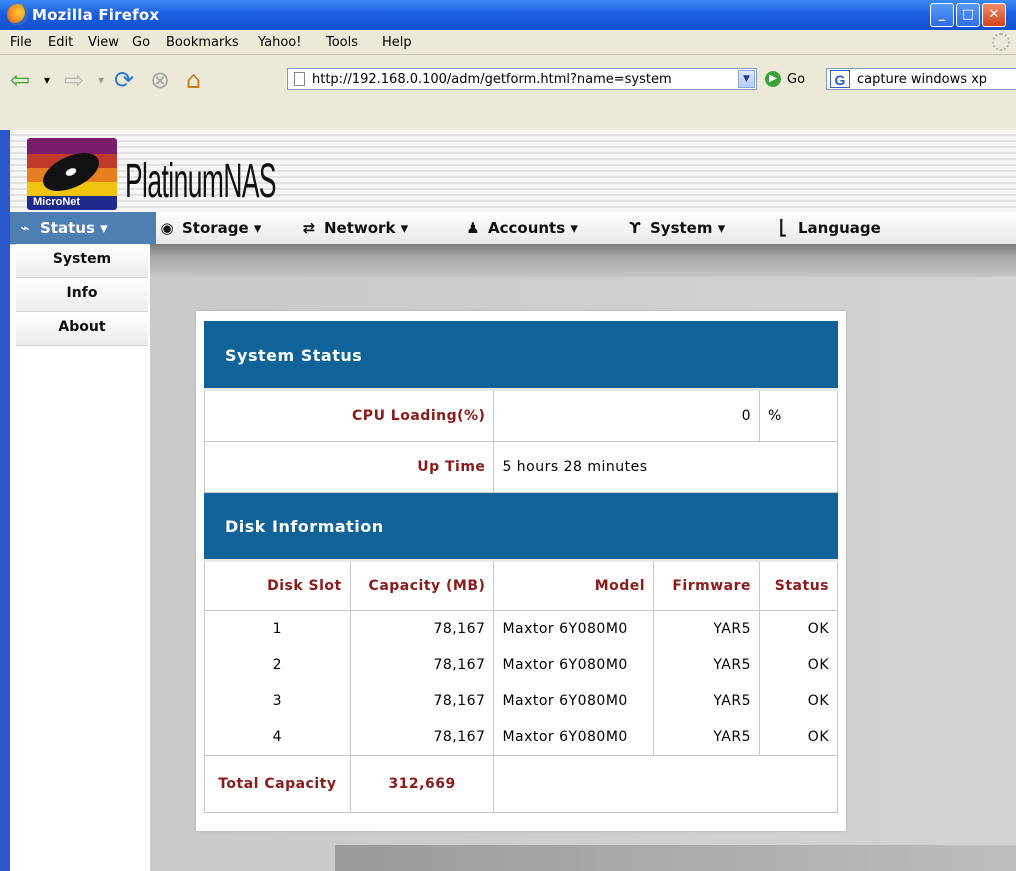 The width and height of the screenshot is (1016, 871). I want to click on subheader-bar, so click(583, 260).